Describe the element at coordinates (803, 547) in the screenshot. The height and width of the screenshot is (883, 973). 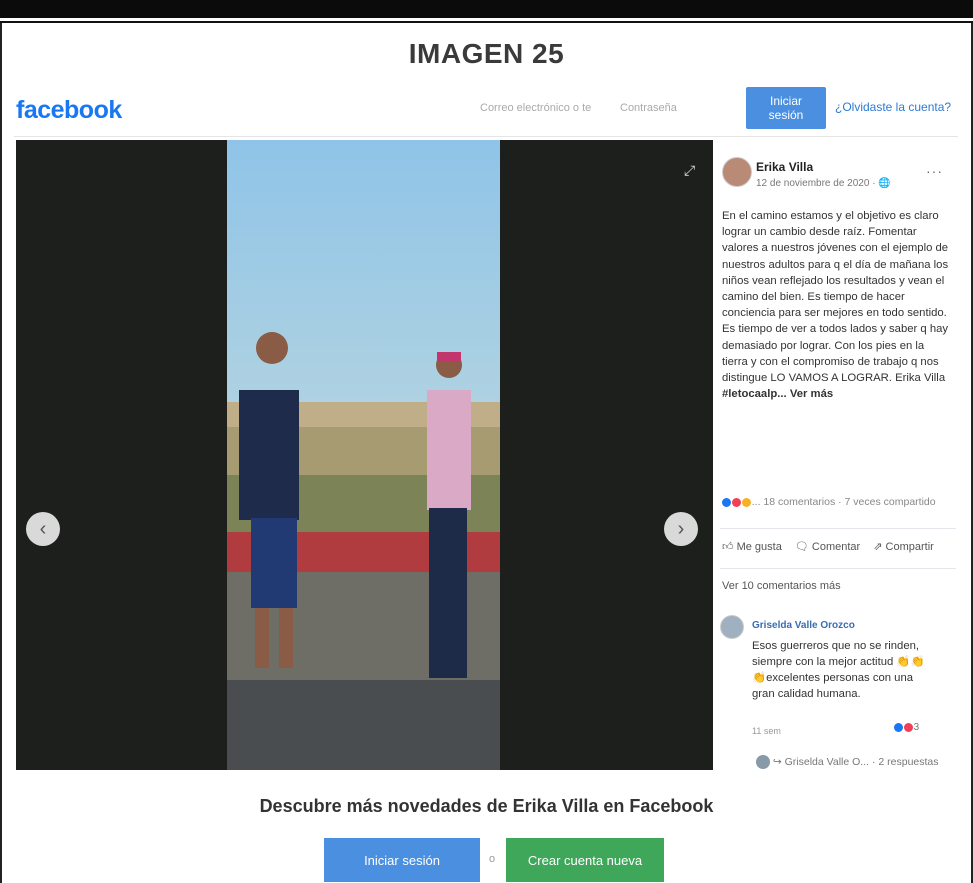
I see `comment-icon: 🗨︎` at that location.